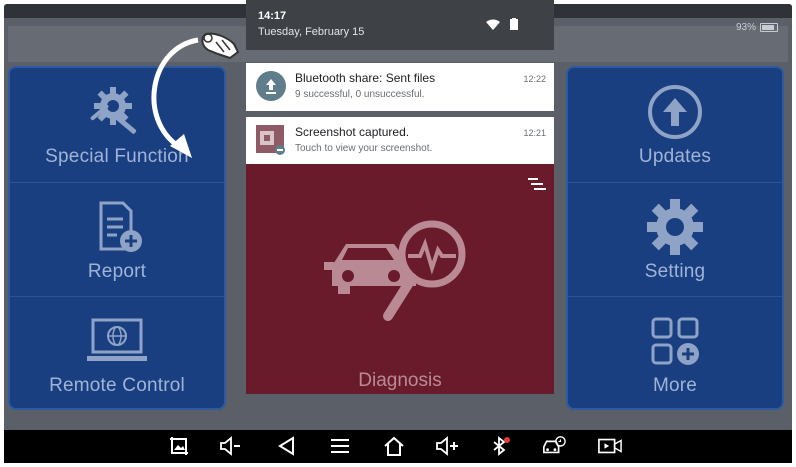  What do you see at coordinates (179, 446) in the screenshot?
I see `screenshot-icon` at bounding box center [179, 446].